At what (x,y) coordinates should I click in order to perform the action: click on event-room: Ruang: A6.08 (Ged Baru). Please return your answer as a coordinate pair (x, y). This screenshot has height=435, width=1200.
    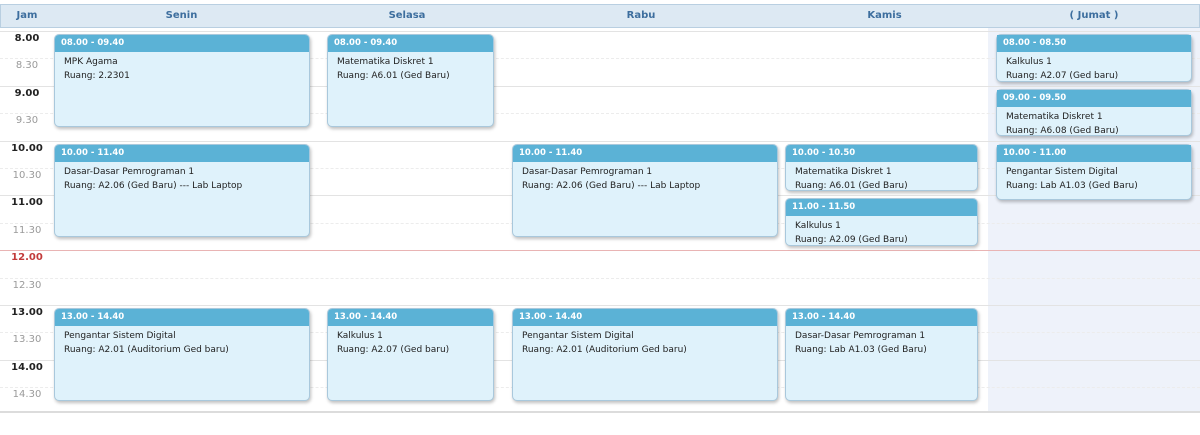
    Looking at the image, I should click on (1062, 130).